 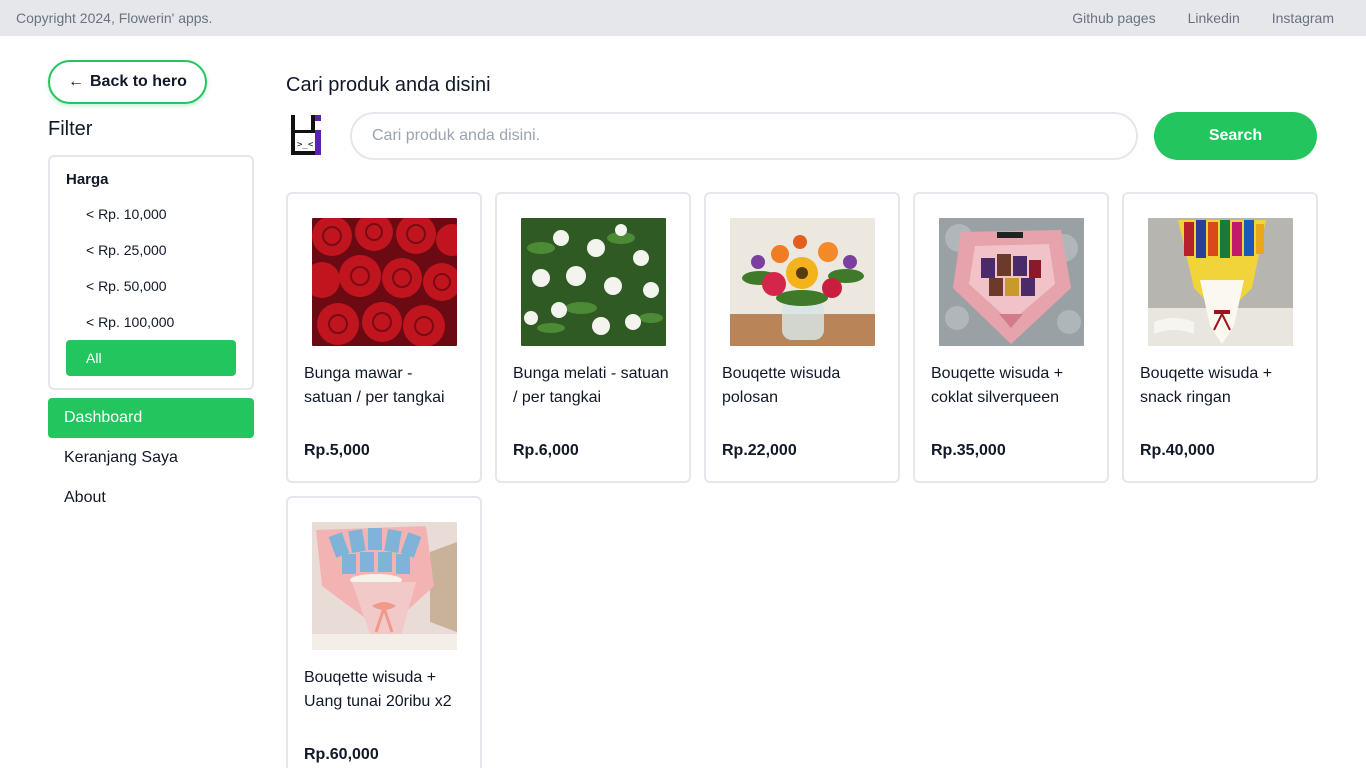 What do you see at coordinates (306, 135) in the screenshot?
I see `app-logo-icon: >_<` at bounding box center [306, 135].